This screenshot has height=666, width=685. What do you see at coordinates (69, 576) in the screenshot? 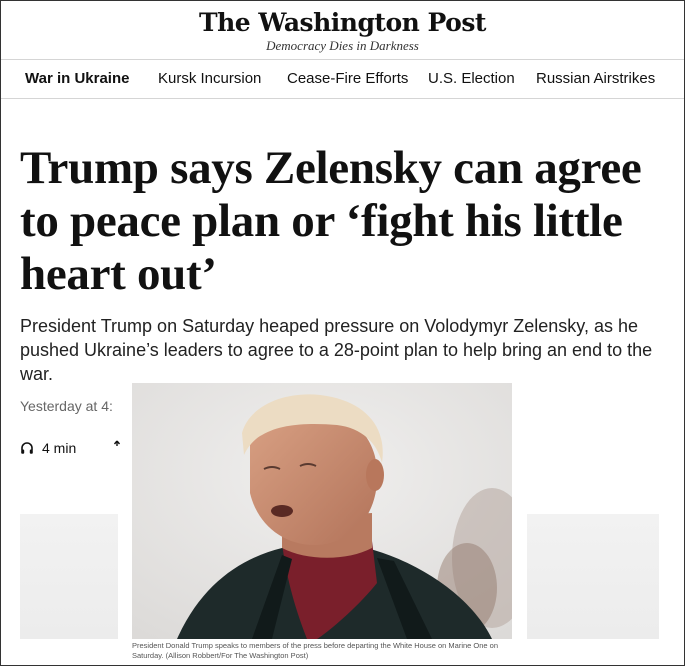
I see `related-thumbnail-left` at bounding box center [69, 576].